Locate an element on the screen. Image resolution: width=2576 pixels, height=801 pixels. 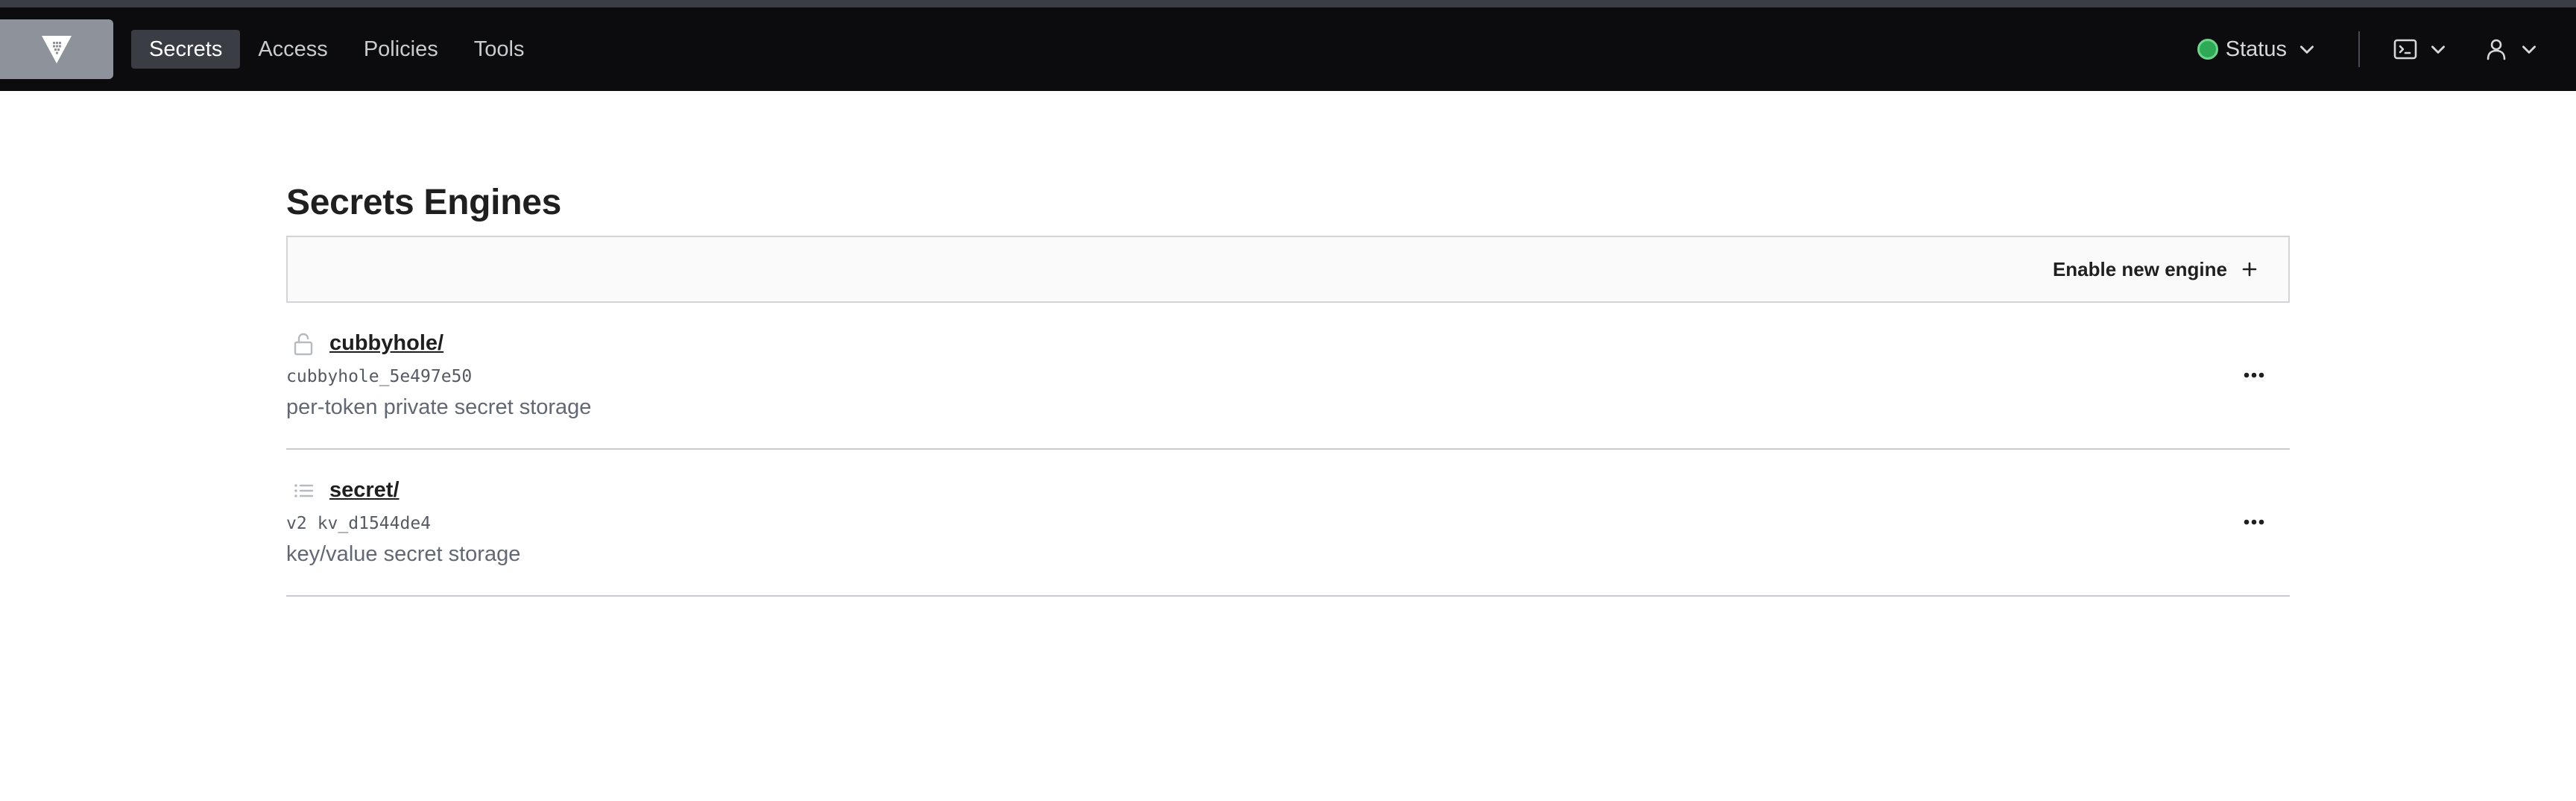
status-menu-button: Status is located at coordinates (2257, 49).